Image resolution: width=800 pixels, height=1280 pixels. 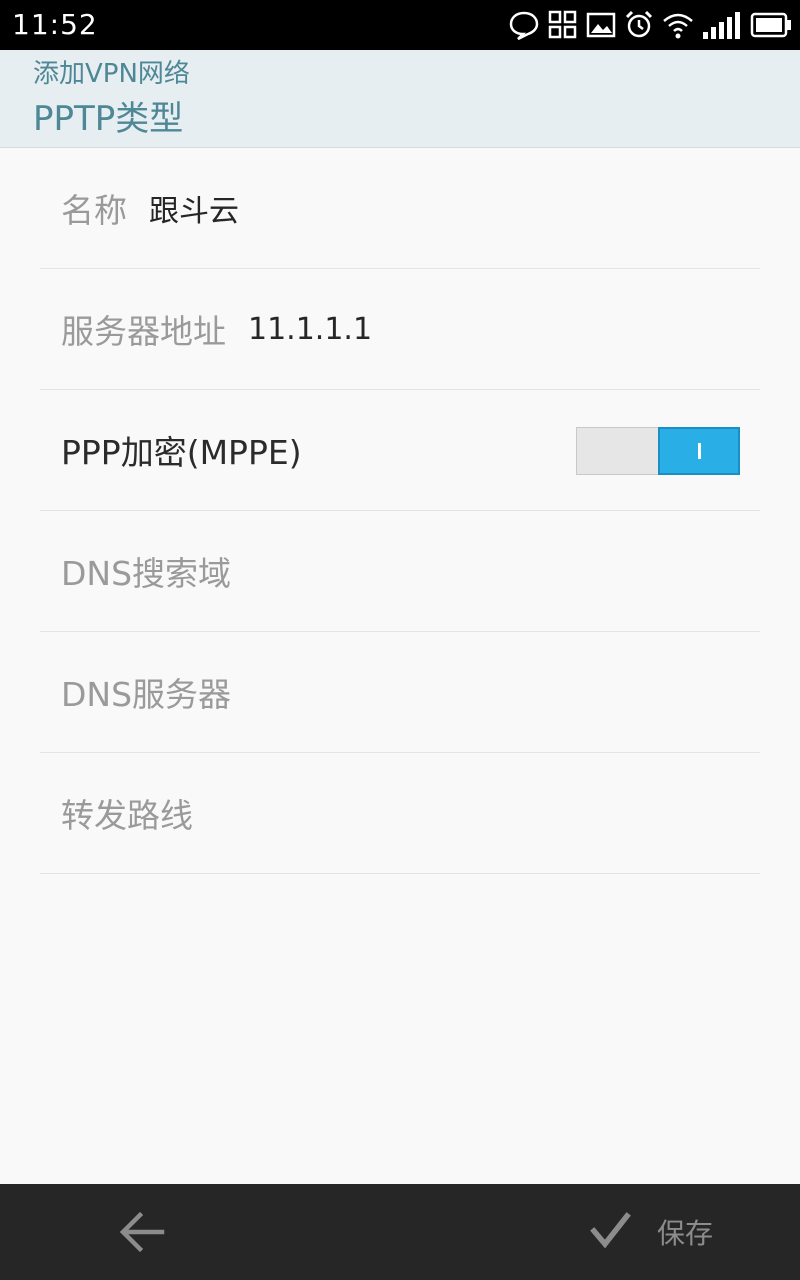 What do you see at coordinates (678, 25) in the screenshot?
I see `wifi-icon` at bounding box center [678, 25].